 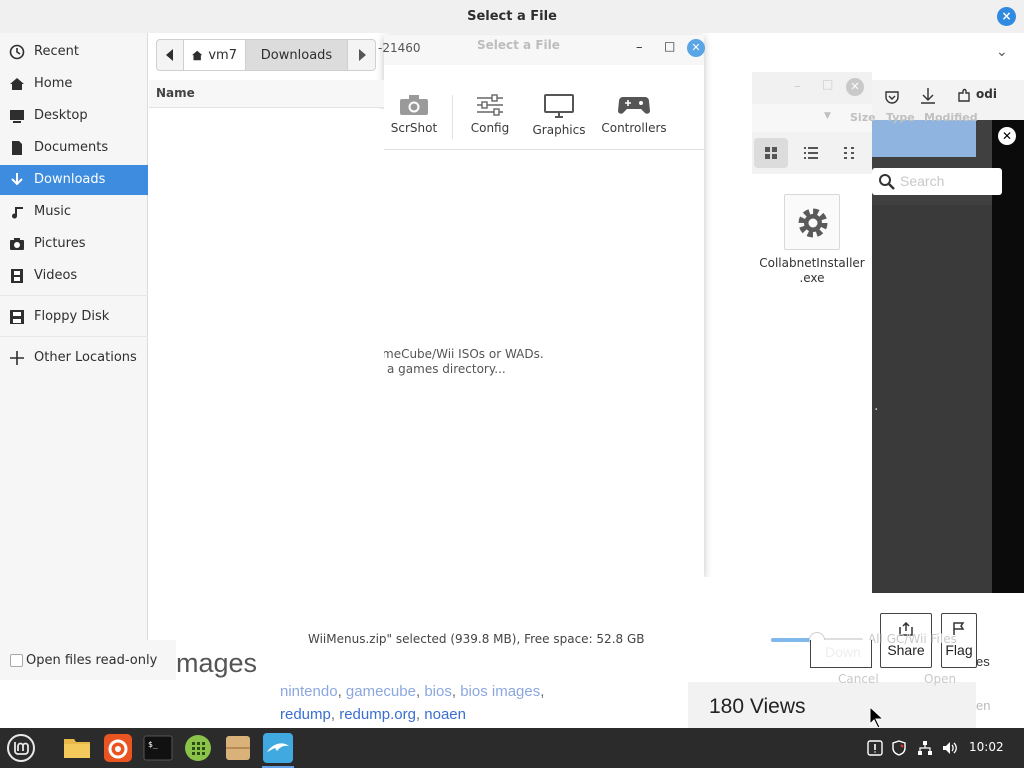 I want to click on dolphin-emulator-task, so click(x=278, y=750).